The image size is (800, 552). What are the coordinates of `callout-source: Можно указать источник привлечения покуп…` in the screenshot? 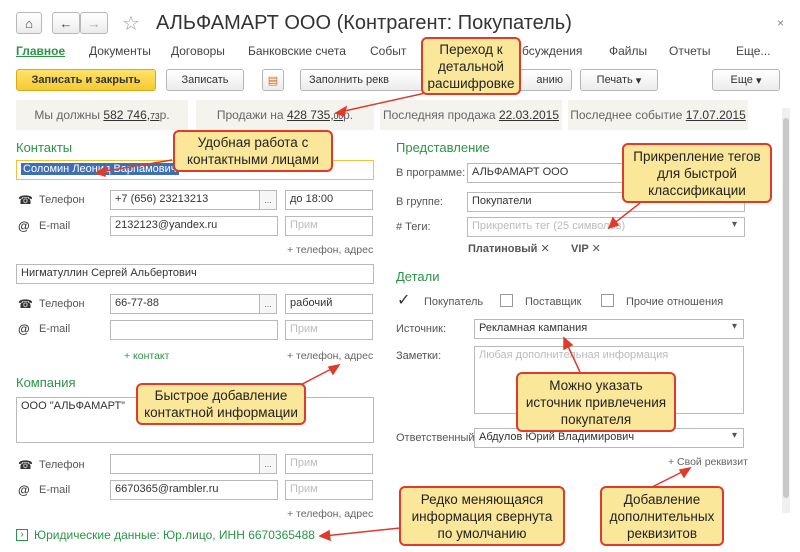 It's located at (596, 402).